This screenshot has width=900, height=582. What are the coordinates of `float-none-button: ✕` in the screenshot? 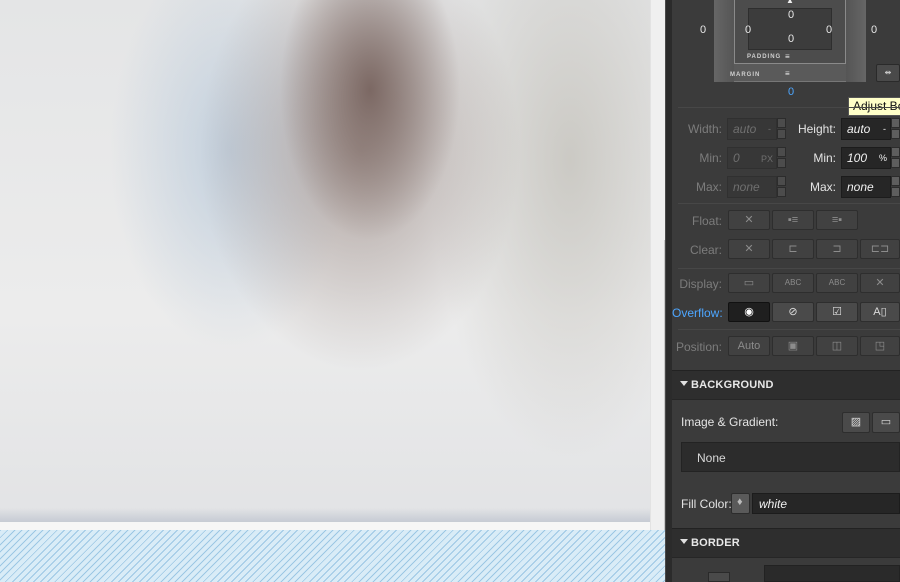 It's located at (749, 220).